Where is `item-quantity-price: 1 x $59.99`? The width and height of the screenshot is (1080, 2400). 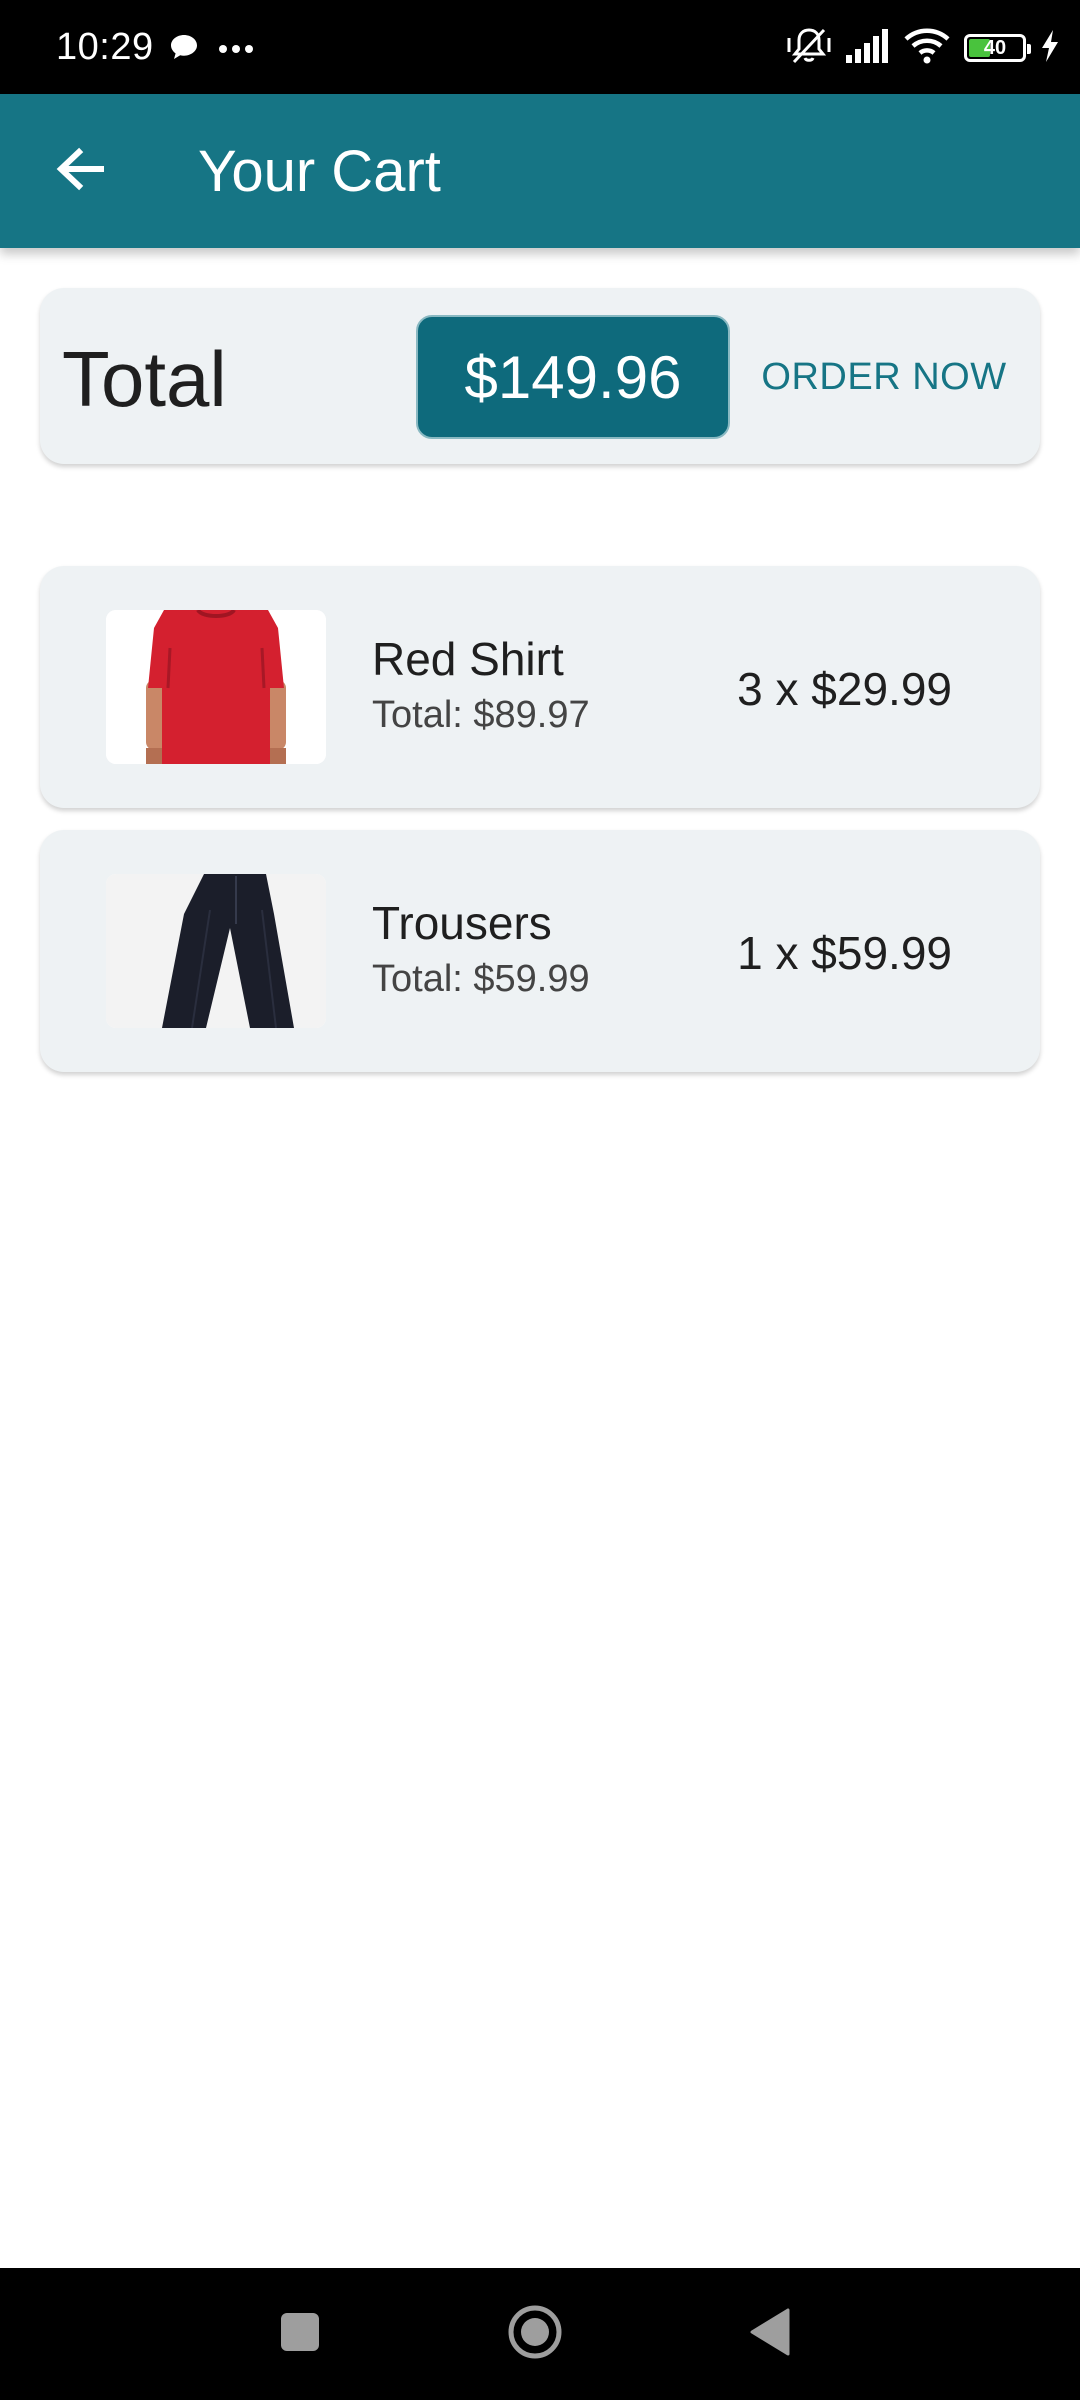 item-quantity-price: 1 x $59.99 is located at coordinates (844, 953).